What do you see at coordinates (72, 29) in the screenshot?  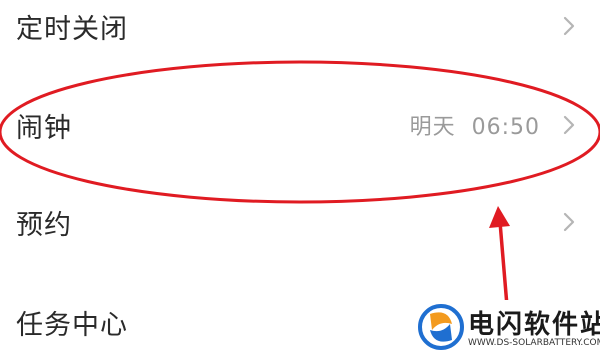 I see `menu-item-label: 定时关闭` at bounding box center [72, 29].